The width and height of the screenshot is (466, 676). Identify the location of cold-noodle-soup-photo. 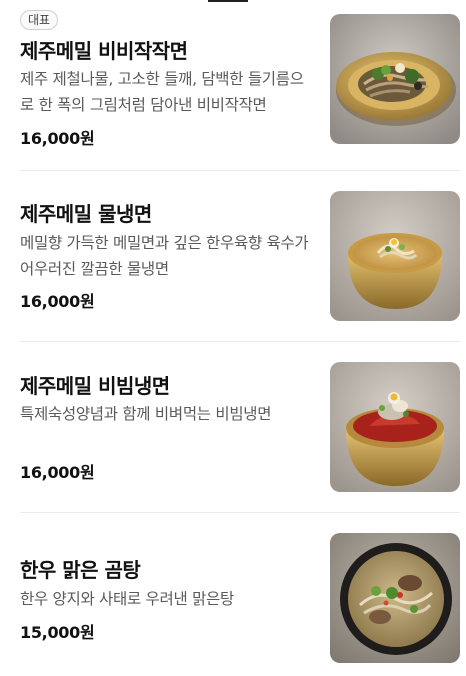
(395, 256).